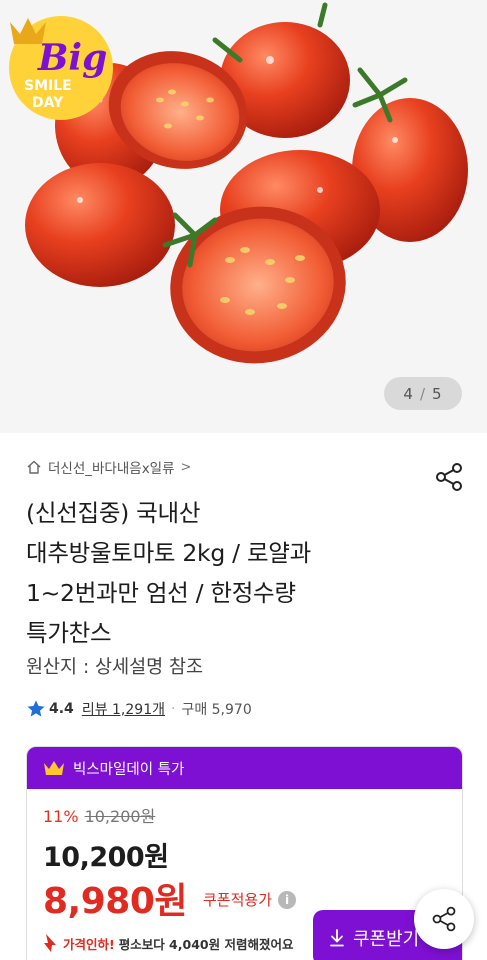  What do you see at coordinates (111, 469) in the screenshot?
I see `store-name: 더신선_바다내음x일류` at bounding box center [111, 469].